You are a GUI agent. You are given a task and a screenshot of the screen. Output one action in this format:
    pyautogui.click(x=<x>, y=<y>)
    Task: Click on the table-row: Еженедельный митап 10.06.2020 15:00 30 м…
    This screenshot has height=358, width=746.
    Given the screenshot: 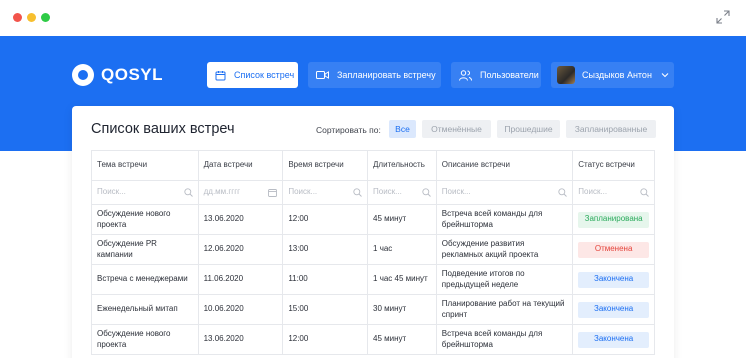 What is the action you would take?
    pyautogui.click(x=373, y=310)
    